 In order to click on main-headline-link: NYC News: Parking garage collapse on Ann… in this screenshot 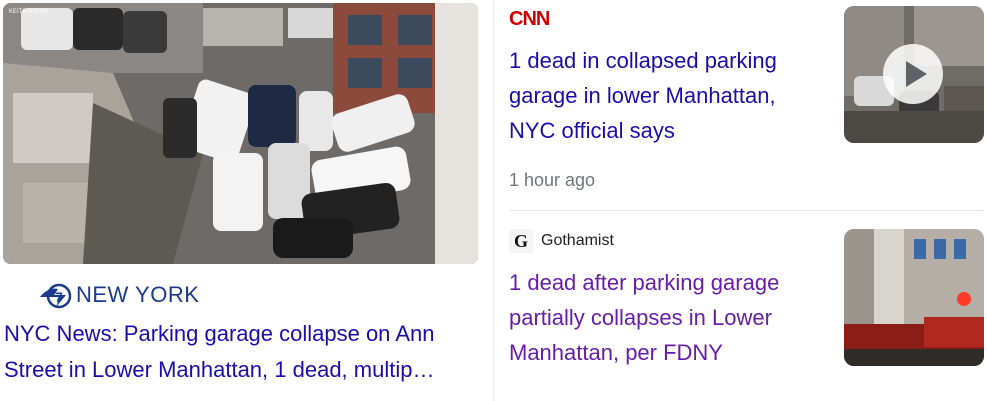, I will do `click(243, 352)`.